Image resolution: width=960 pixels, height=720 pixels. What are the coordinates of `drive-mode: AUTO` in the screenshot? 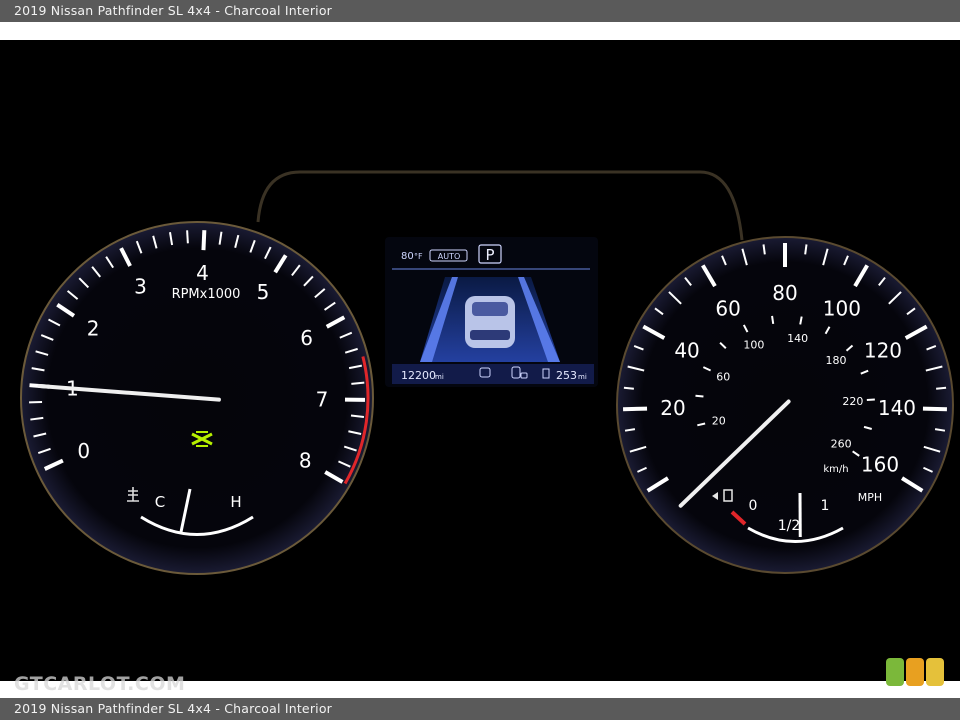 It's located at (449, 256).